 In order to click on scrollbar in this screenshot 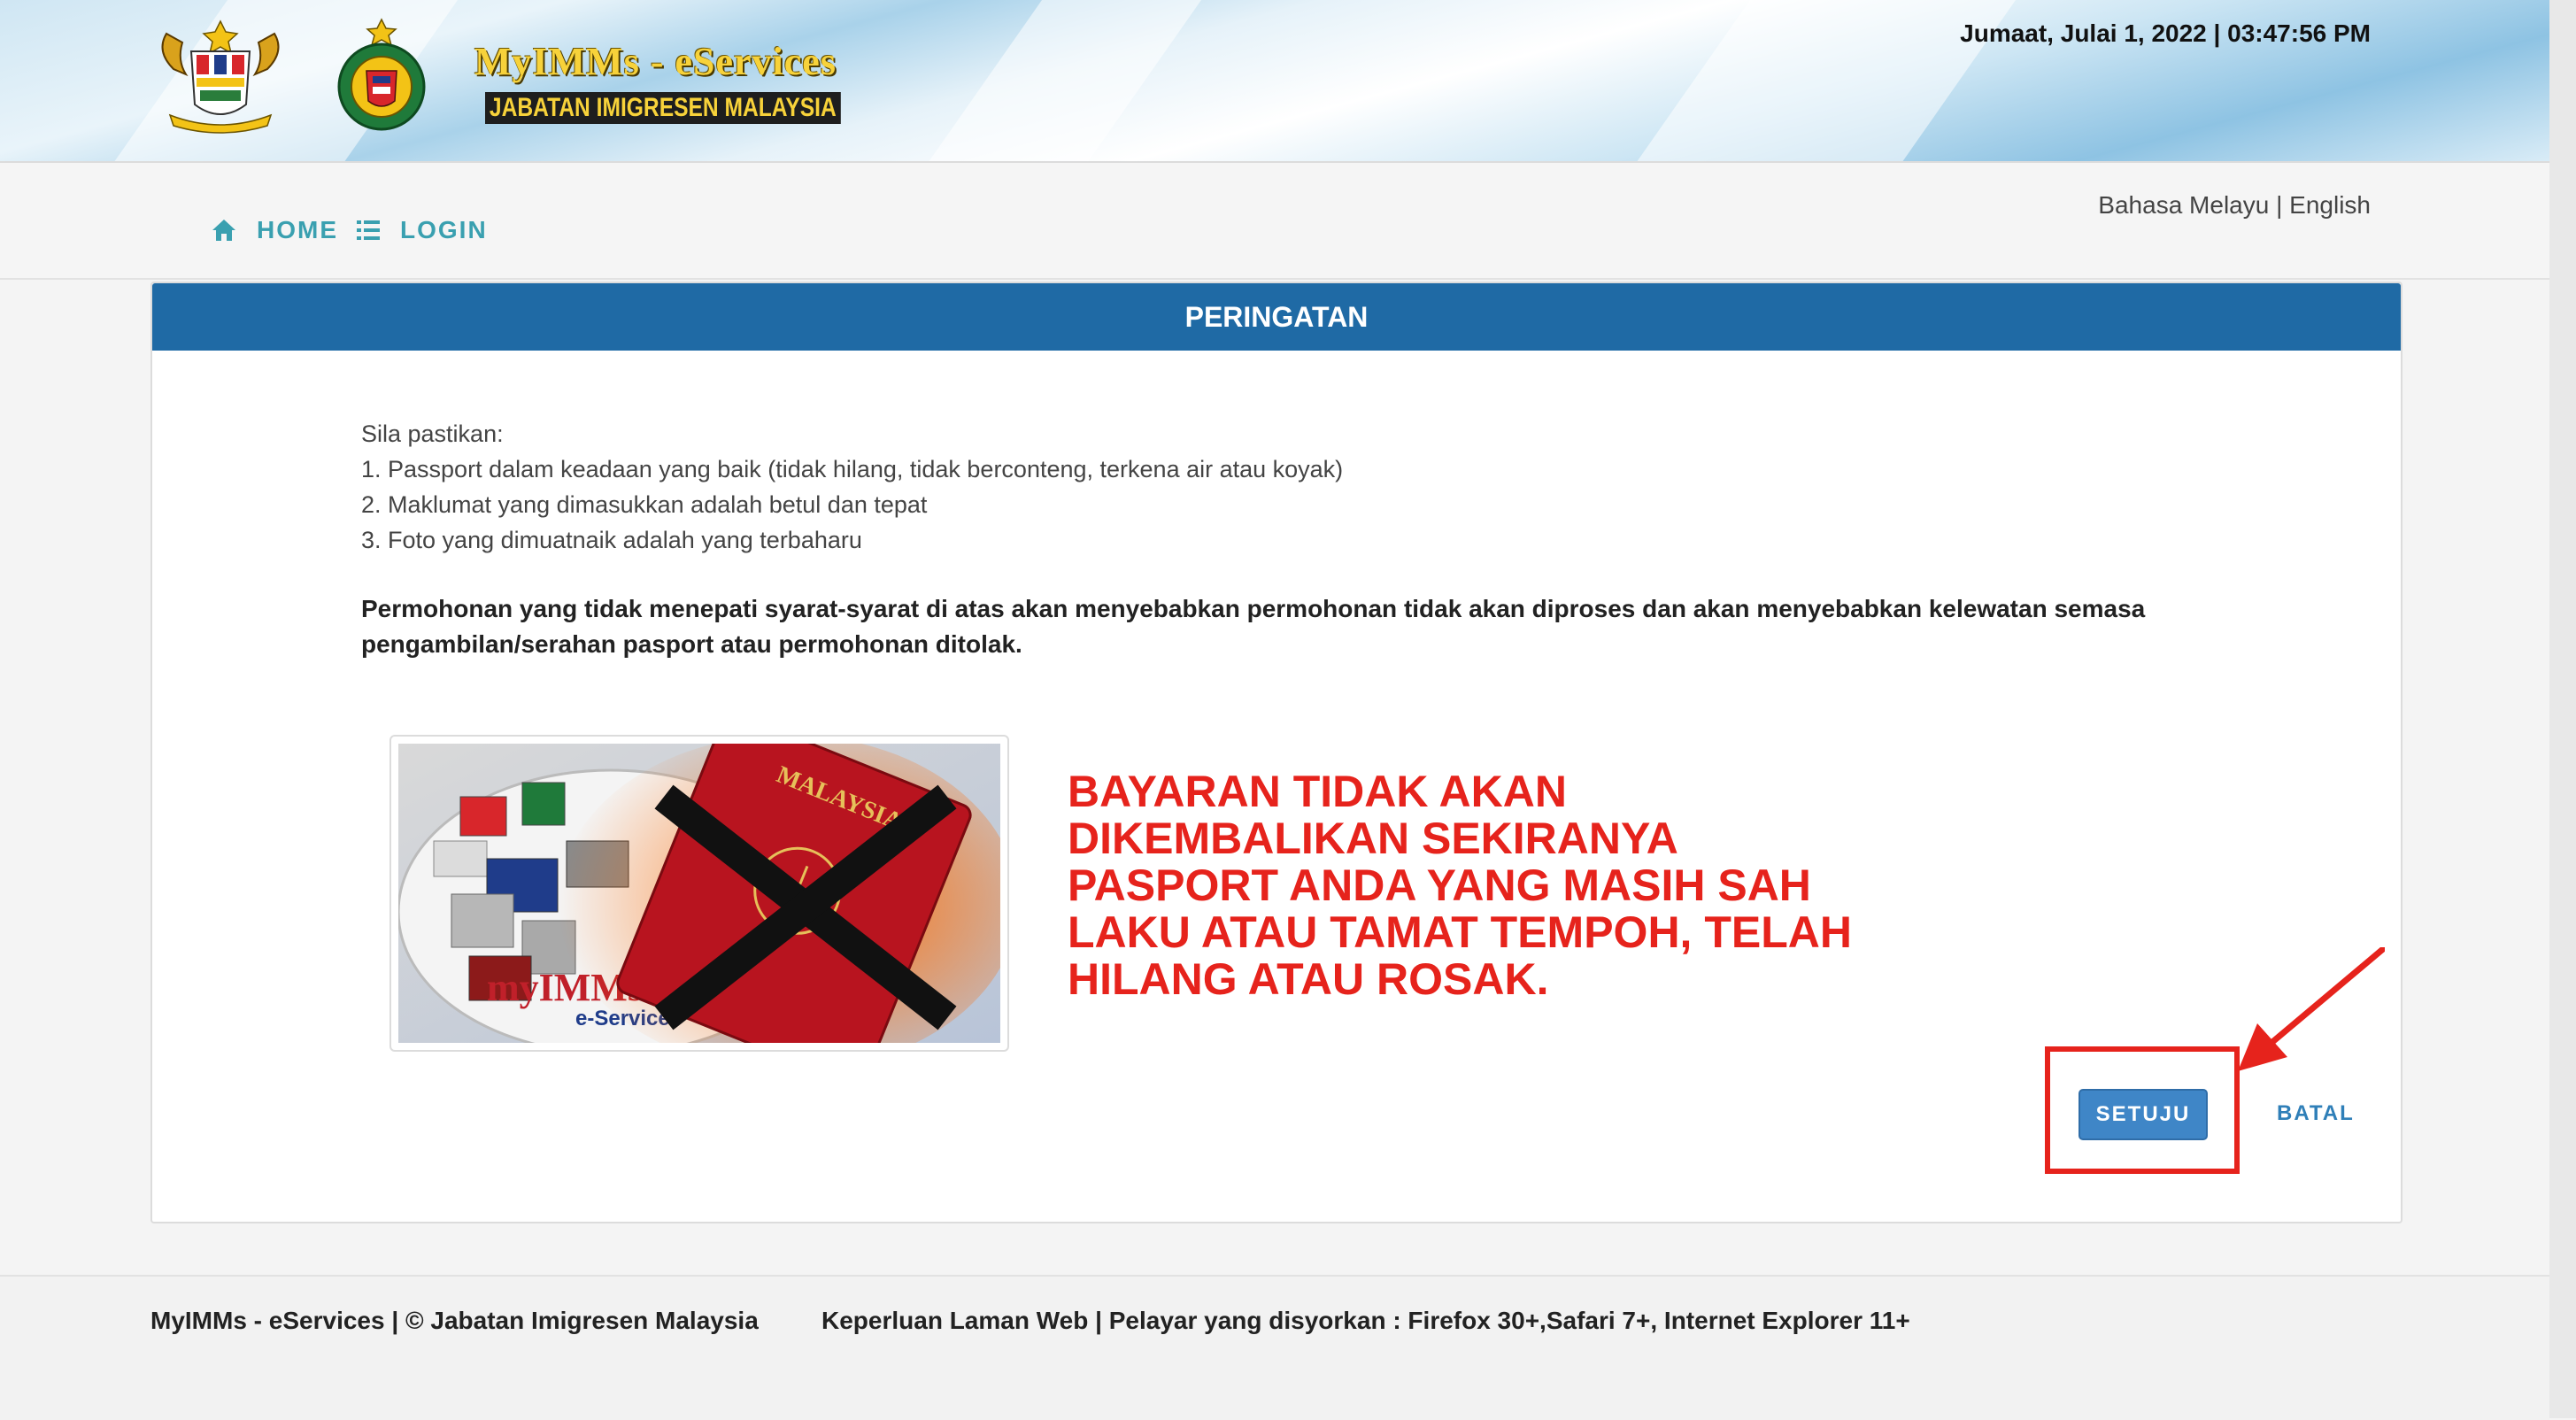, I will do `click(2562, 709)`.